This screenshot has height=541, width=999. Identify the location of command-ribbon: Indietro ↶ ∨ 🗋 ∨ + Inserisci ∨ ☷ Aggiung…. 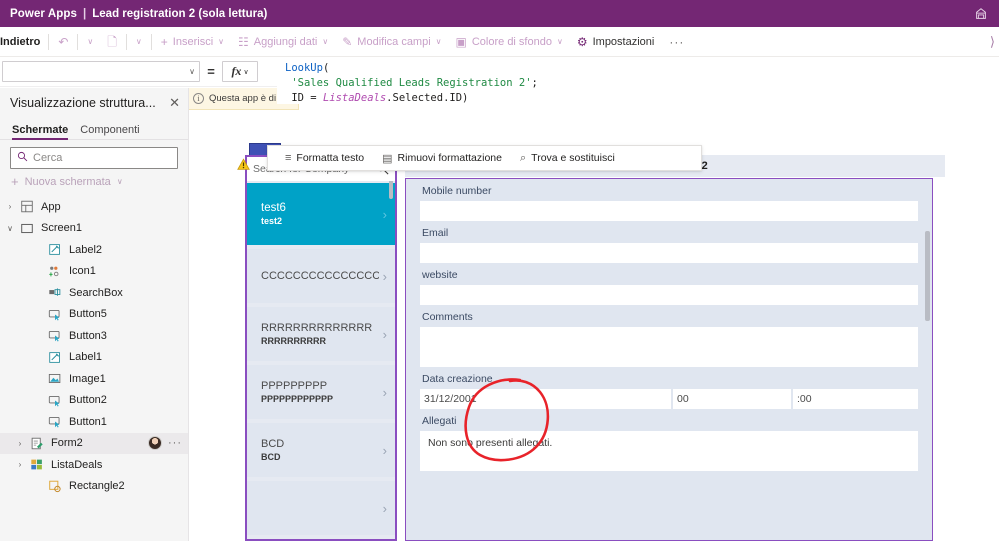
(499, 42).